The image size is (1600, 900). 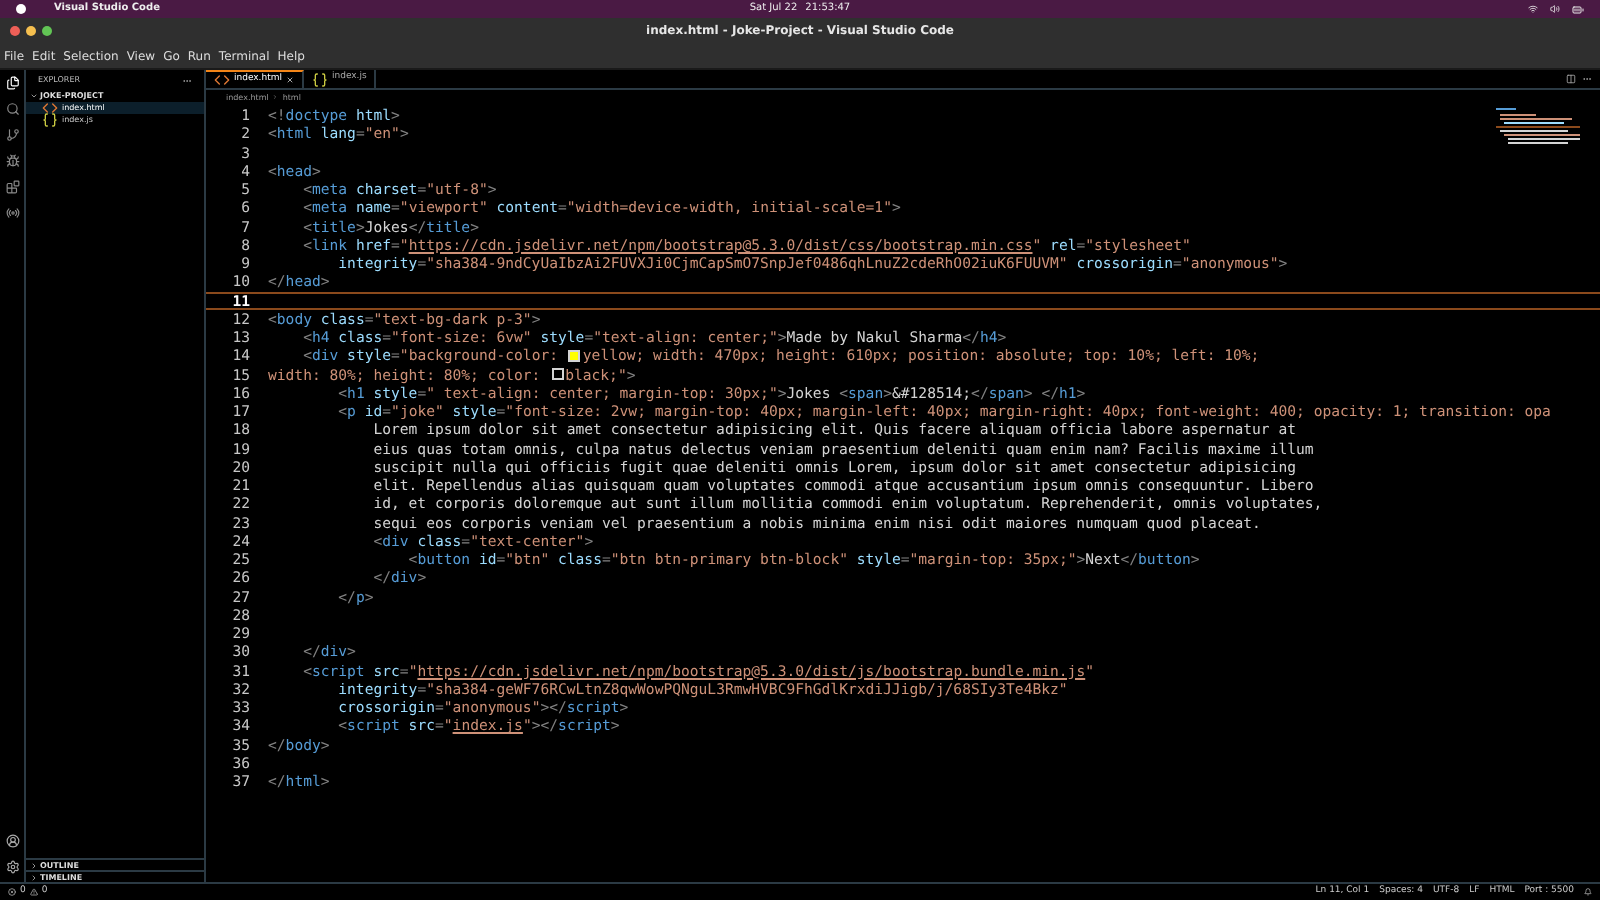 What do you see at coordinates (21, 9) in the screenshot?
I see `activities-icon` at bounding box center [21, 9].